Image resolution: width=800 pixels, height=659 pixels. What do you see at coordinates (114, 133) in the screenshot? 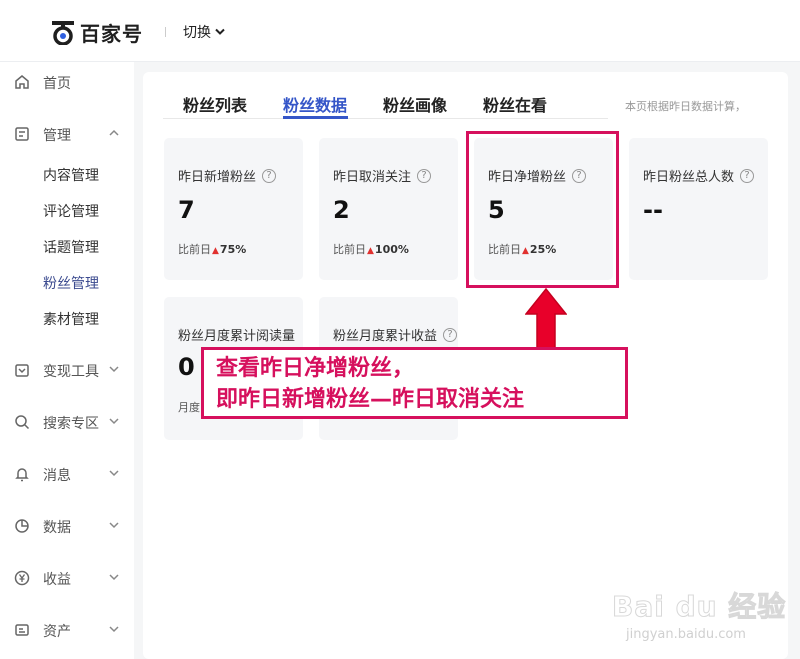
I see `chevron-up-icon` at bounding box center [114, 133].